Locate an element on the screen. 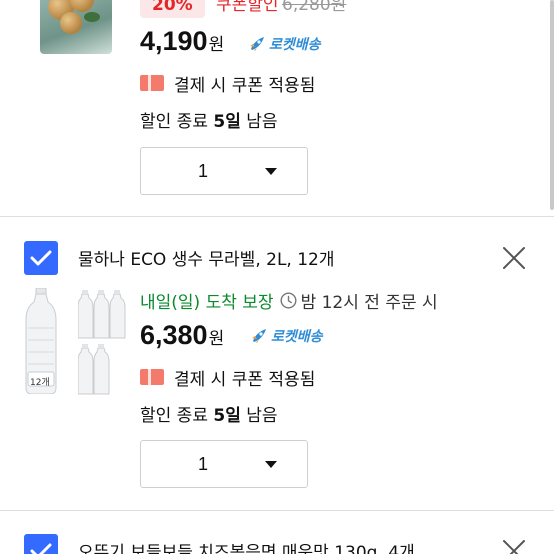 Image resolution: width=554 pixels, height=554 pixels. product-image is located at coordinates (76, 27).